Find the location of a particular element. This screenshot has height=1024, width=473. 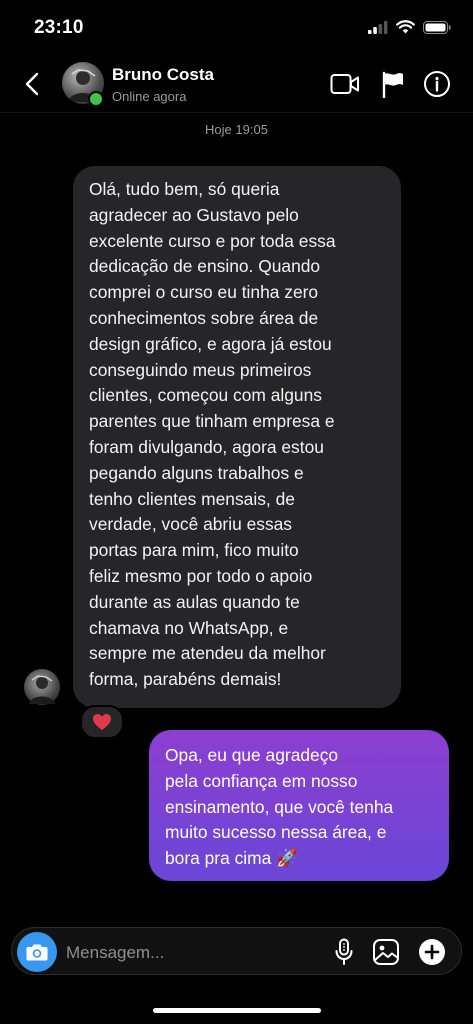

status-icons is located at coordinates (409, 27).